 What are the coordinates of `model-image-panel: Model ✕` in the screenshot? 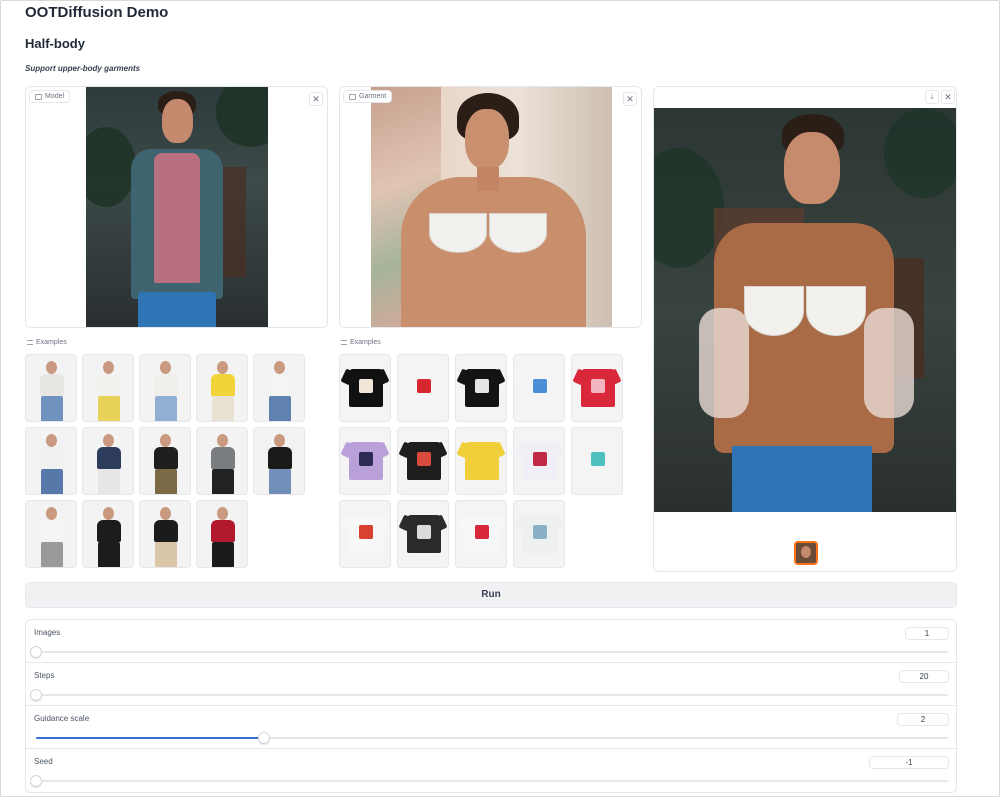 It's located at (176, 207).